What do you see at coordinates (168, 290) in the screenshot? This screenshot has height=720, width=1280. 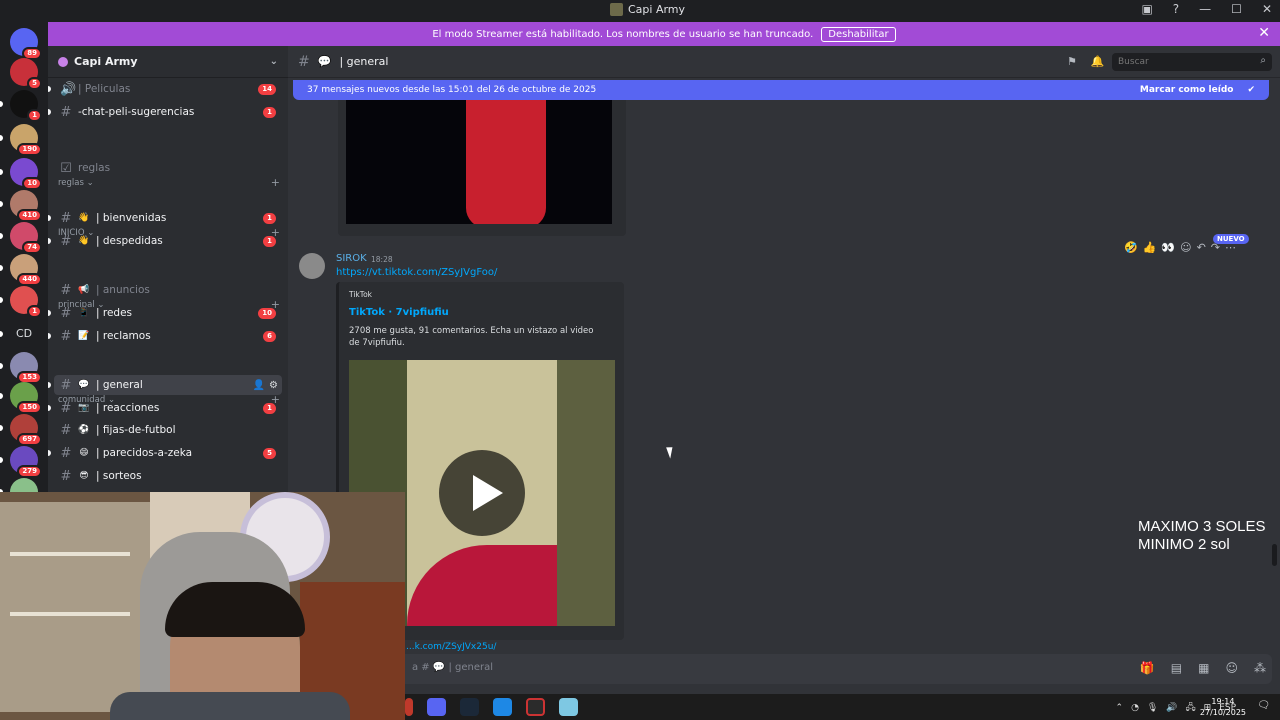 I see `channel-item: # 📢 | anuncios` at bounding box center [168, 290].